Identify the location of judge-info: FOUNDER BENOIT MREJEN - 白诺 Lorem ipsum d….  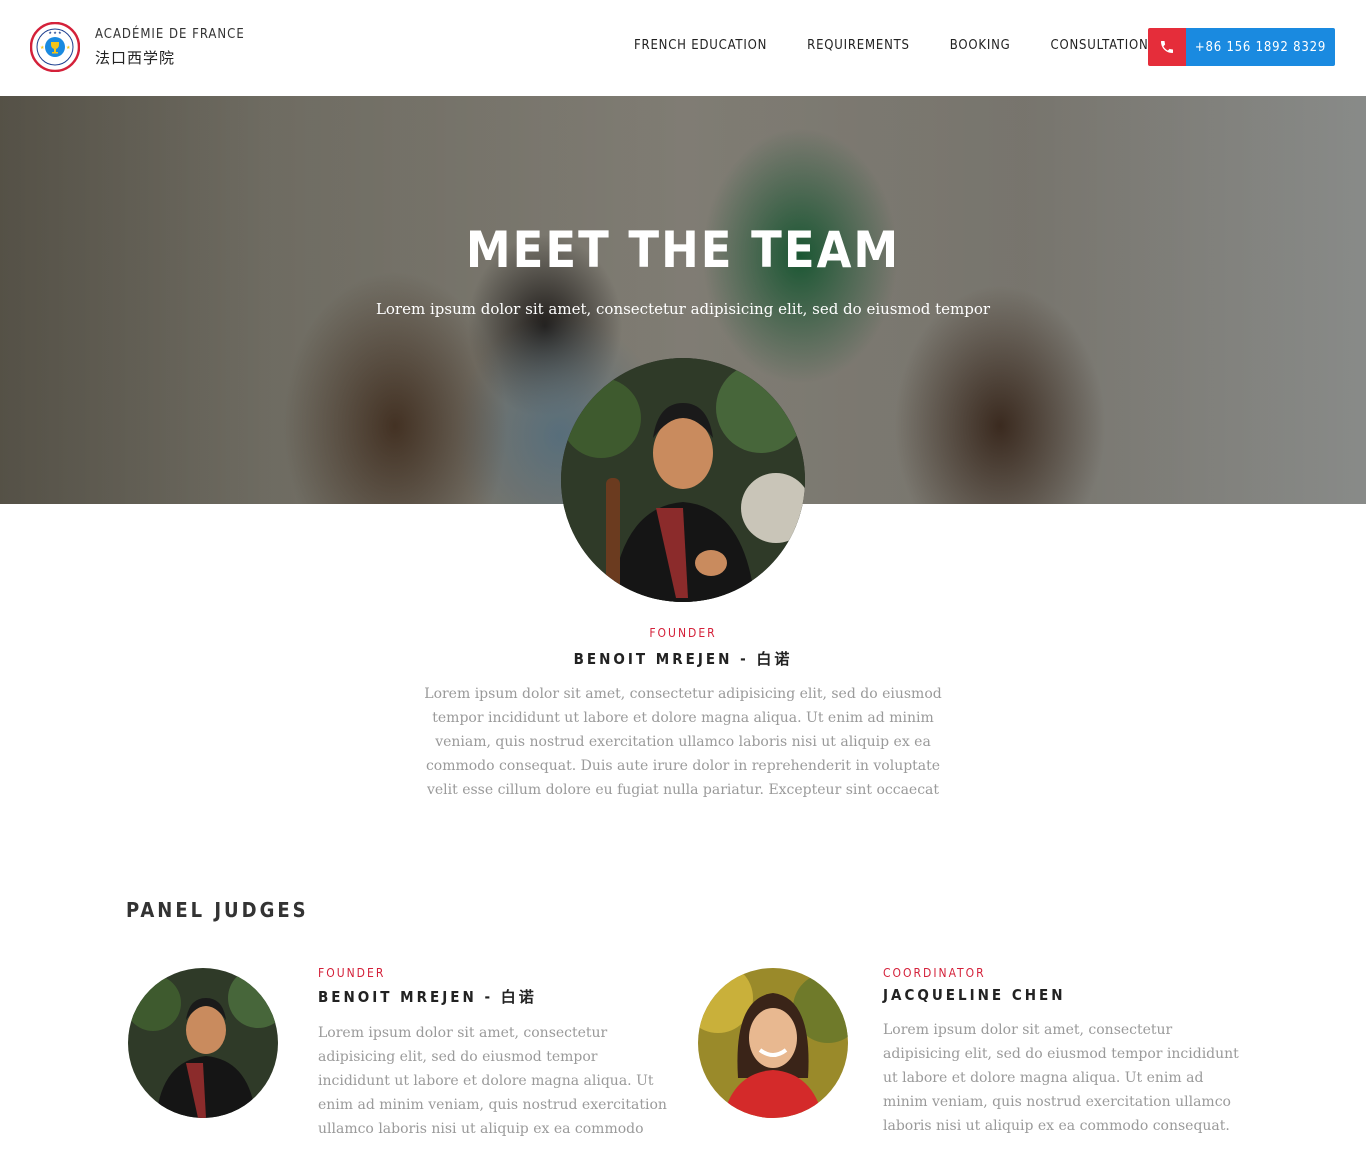
(495, 1053).